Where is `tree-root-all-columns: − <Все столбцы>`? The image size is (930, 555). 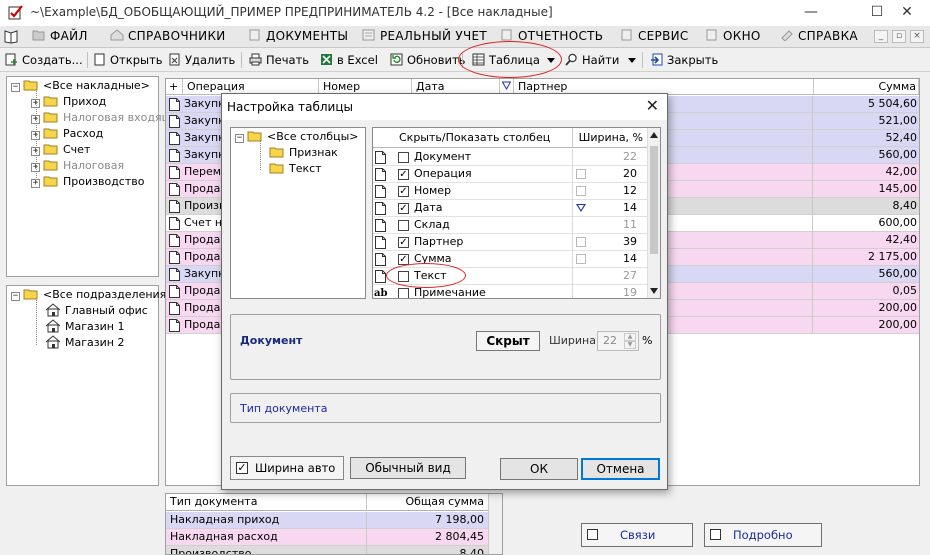
tree-root-all-columns: − <Все столбцы> is located at coordinates (296, 137).